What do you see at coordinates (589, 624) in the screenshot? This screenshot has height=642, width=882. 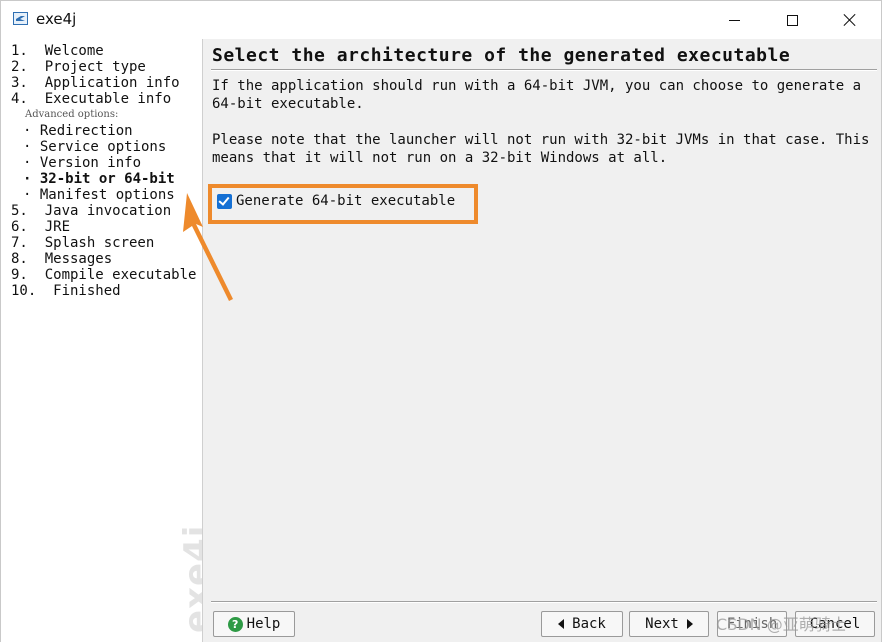 I see `back-button-label: Back` at bounding box center [589, 624].